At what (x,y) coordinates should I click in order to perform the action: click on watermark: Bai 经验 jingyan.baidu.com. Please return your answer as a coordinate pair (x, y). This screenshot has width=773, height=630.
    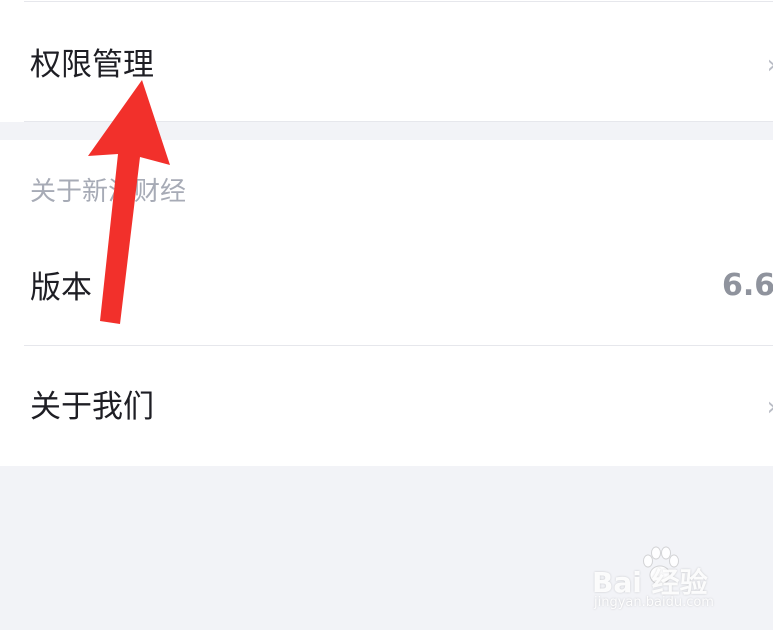
    Looking at the image, I should click on (677, 580).